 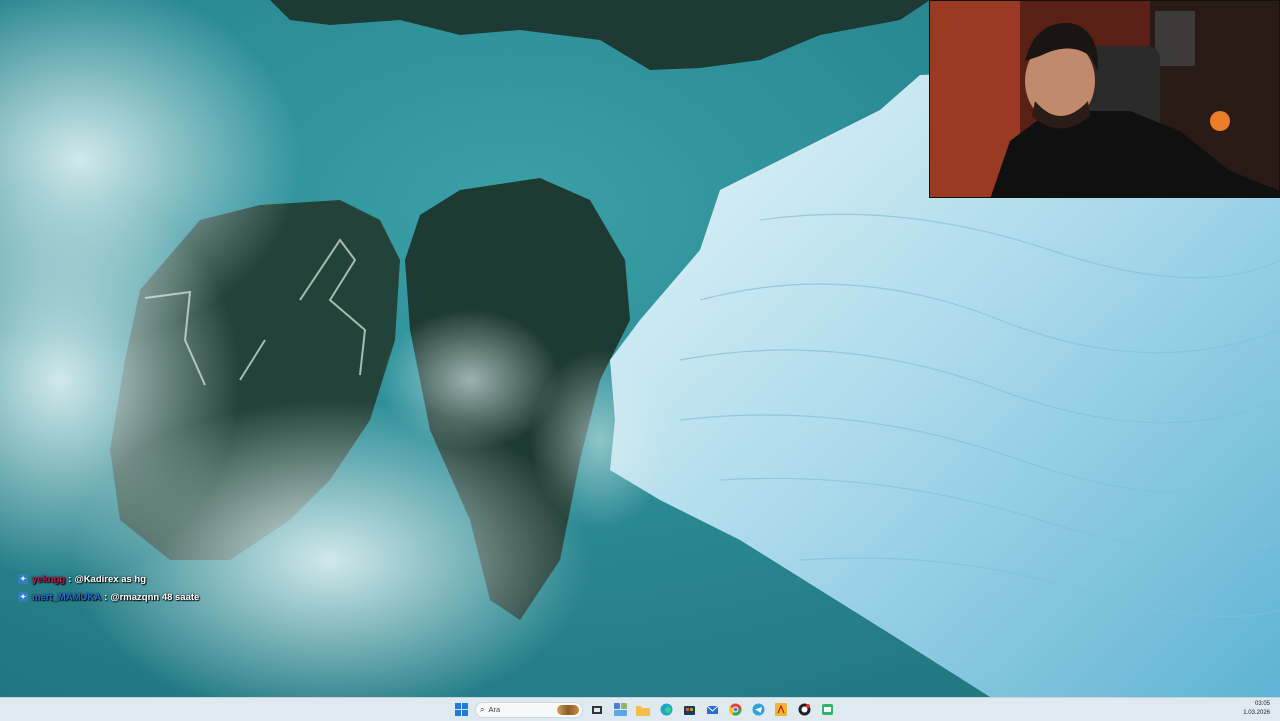 What do you see at coordinates (155, 597) in the screenshot?
I see `chat-text: @rmazqnn 48 saate` at bounding box center [155, 597].